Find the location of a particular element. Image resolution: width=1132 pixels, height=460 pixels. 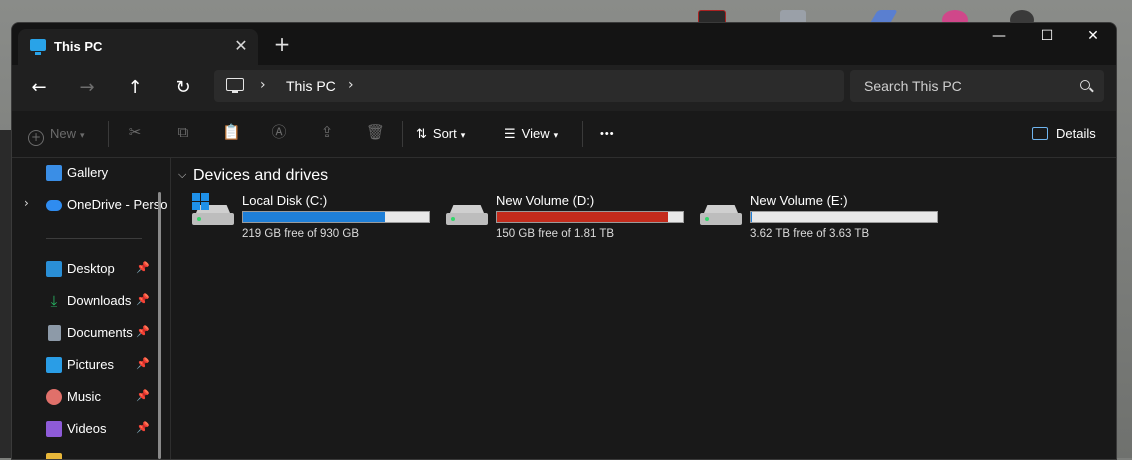

new-button: + New ▾ is located at coordinates (56, 134).